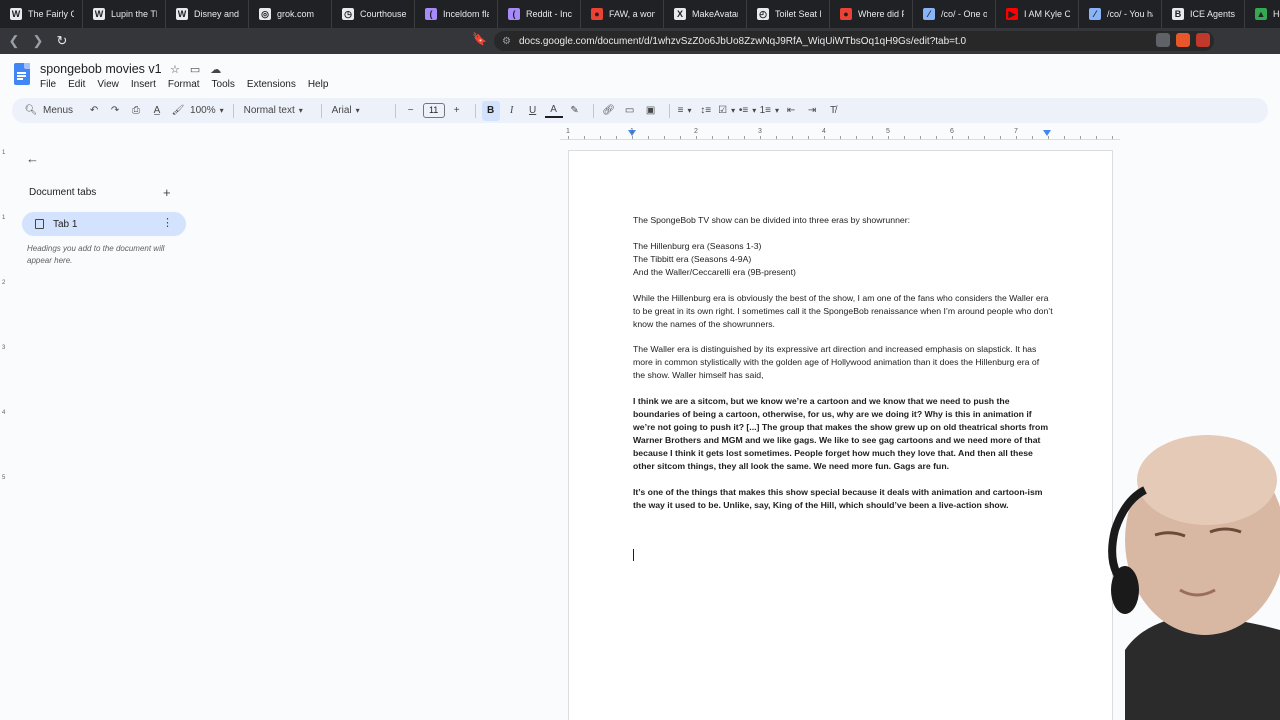  I want to click on browser-tab: X MakeAvatar, so click(705, 14).